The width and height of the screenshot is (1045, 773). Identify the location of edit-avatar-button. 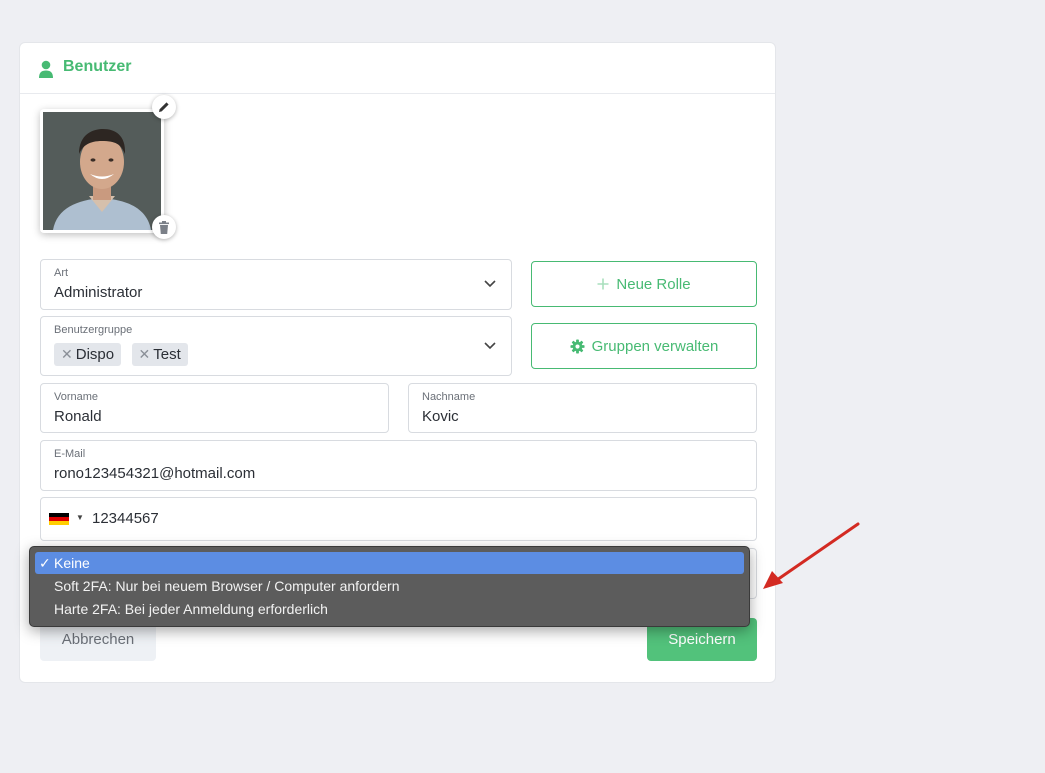
(164, 107).